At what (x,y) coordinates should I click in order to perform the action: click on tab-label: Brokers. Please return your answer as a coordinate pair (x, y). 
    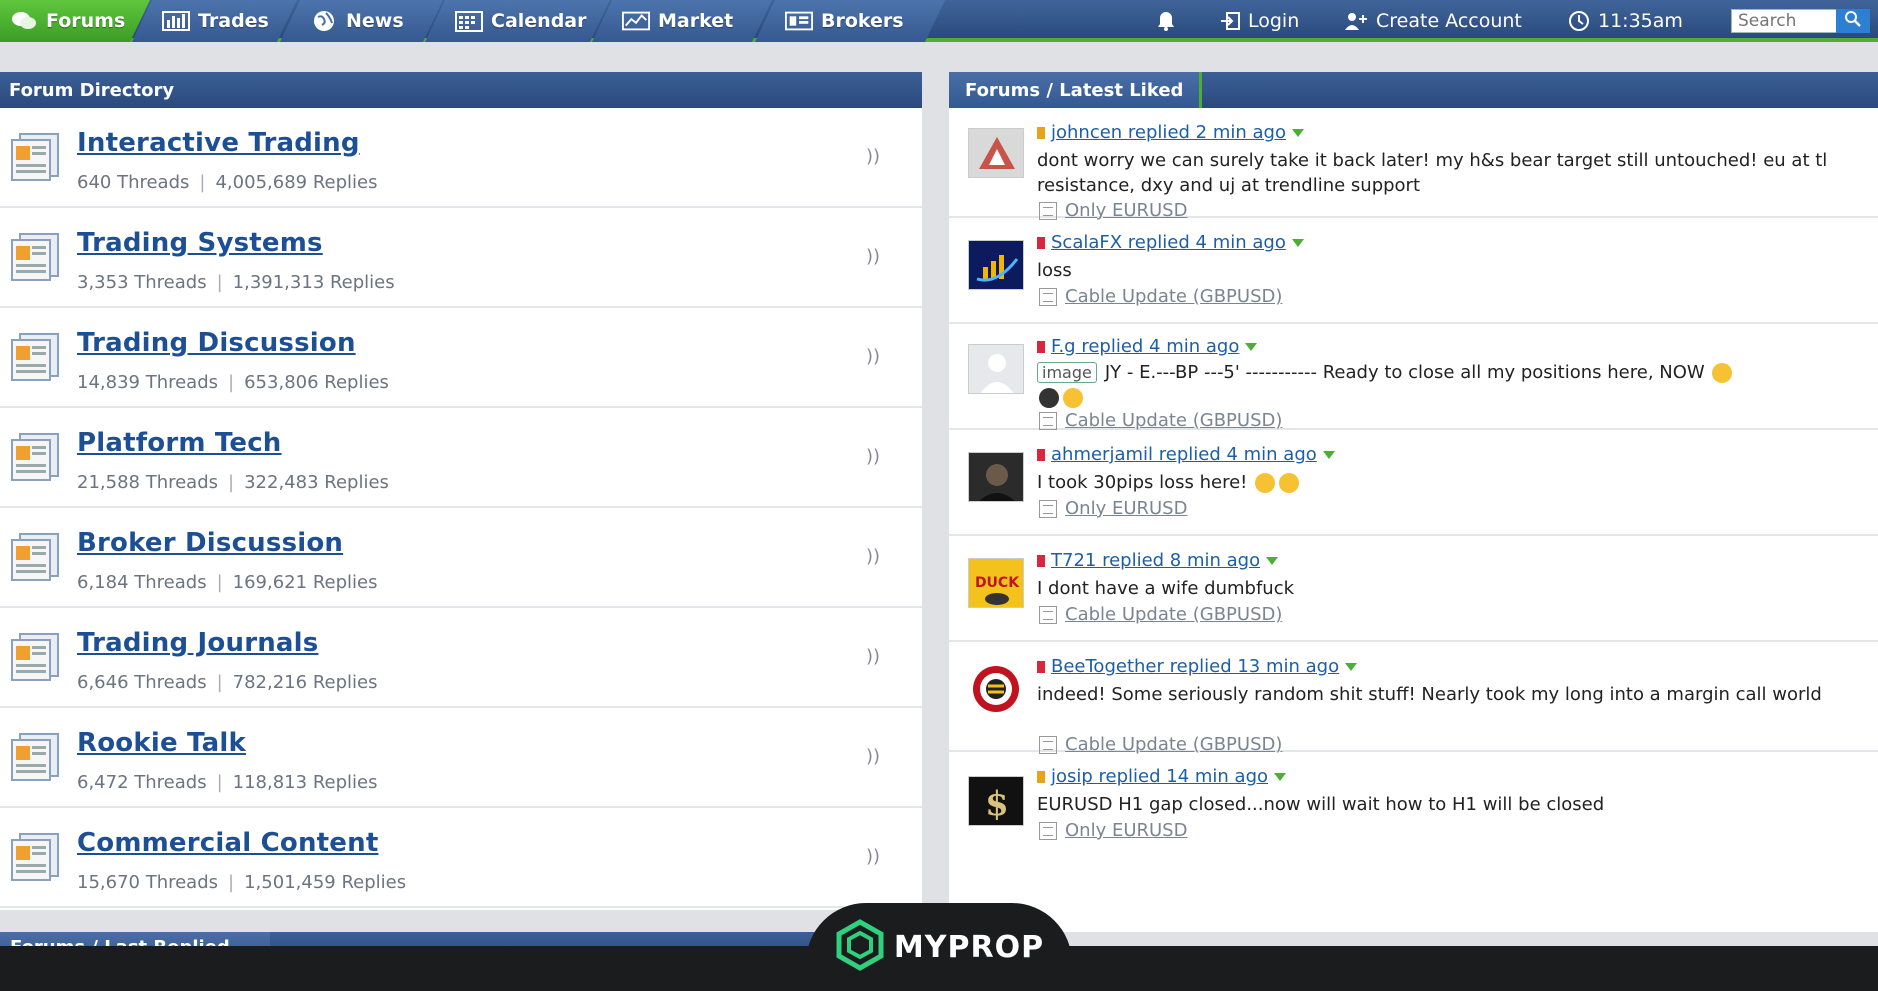
    Looking at the image, I should click on (862, 21).